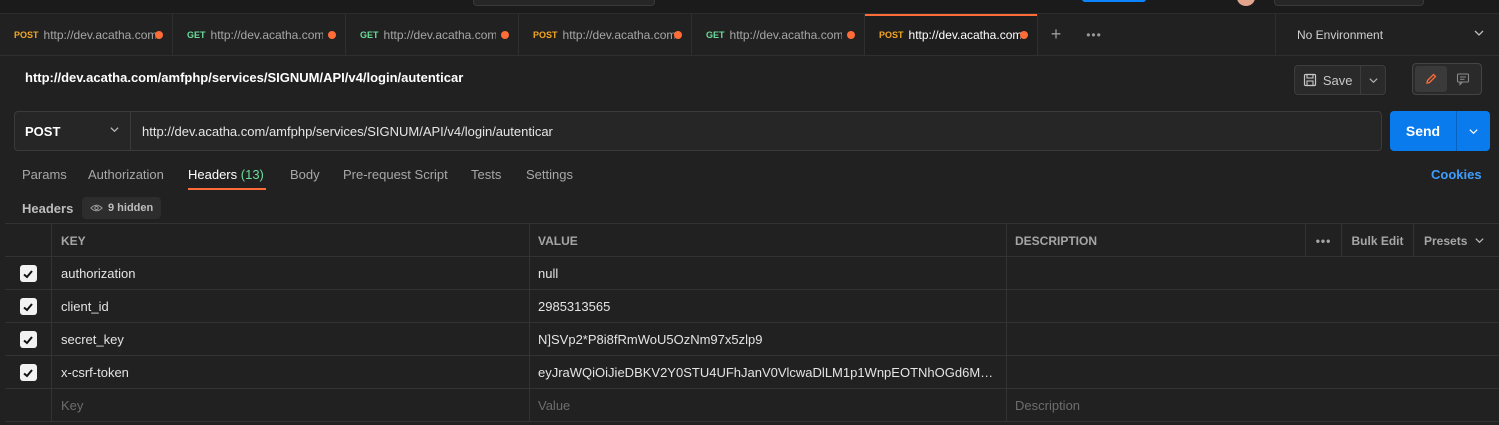 This screenshot has height=425, width=1499. Describe the element at coordinates (715, 34) in the screenshot. I see `tab-method: GET` at that location.